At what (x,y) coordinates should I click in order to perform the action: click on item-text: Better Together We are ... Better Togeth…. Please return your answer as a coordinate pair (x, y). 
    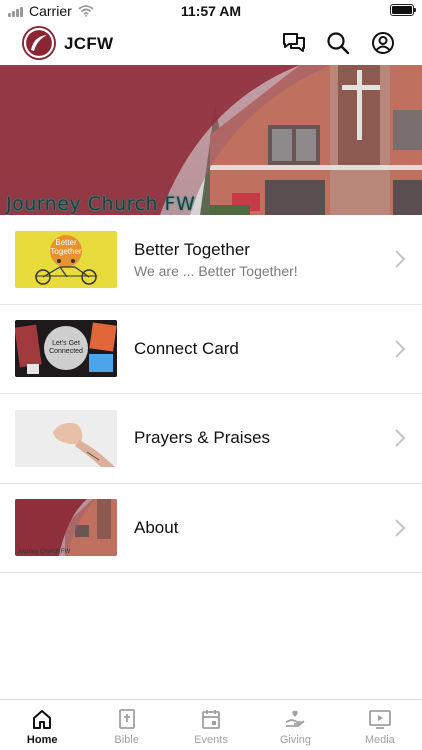
    Looking at the image, I should click on (216, 259).